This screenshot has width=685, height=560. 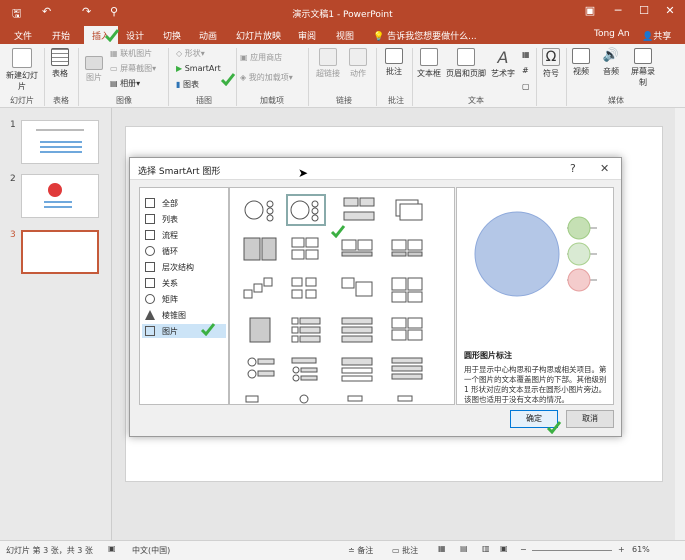 What do you see at coordinates (187, 84) in the screenshot?
I see `chart-button: ▮ 图表` at bounding box center [187, 84].